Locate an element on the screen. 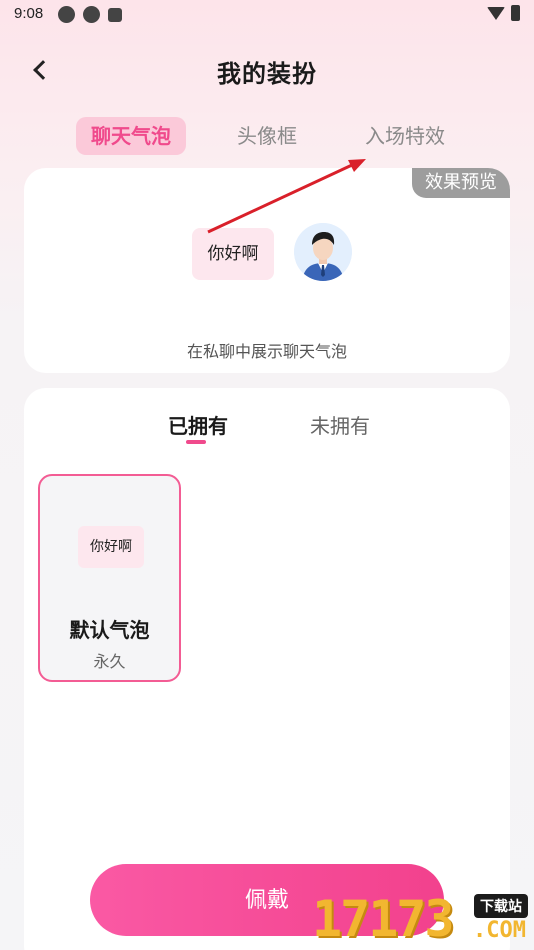 The image size is (534, 950). chat-bubble-preview: 你好啊 is located at coordinates (233, 254).